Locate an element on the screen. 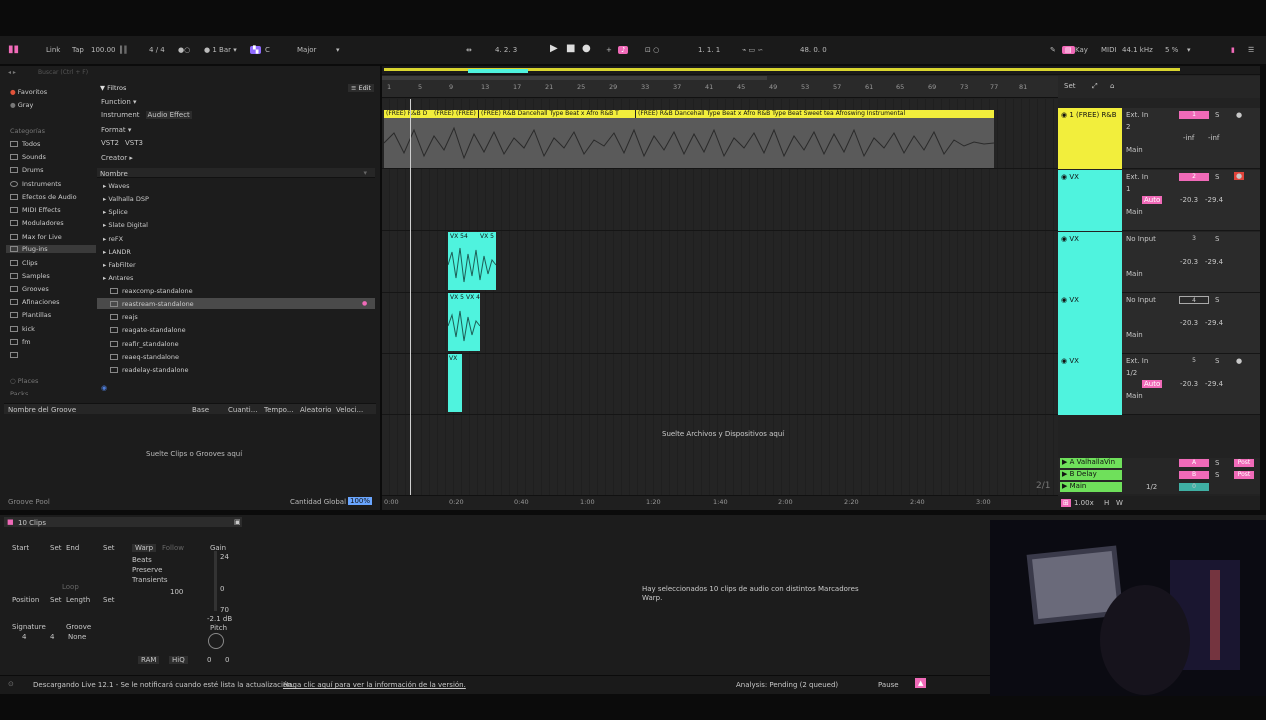 The height and width of the screenshot is (720, 1266). hiq-button: HiQ is located at coordinates (178, 660).